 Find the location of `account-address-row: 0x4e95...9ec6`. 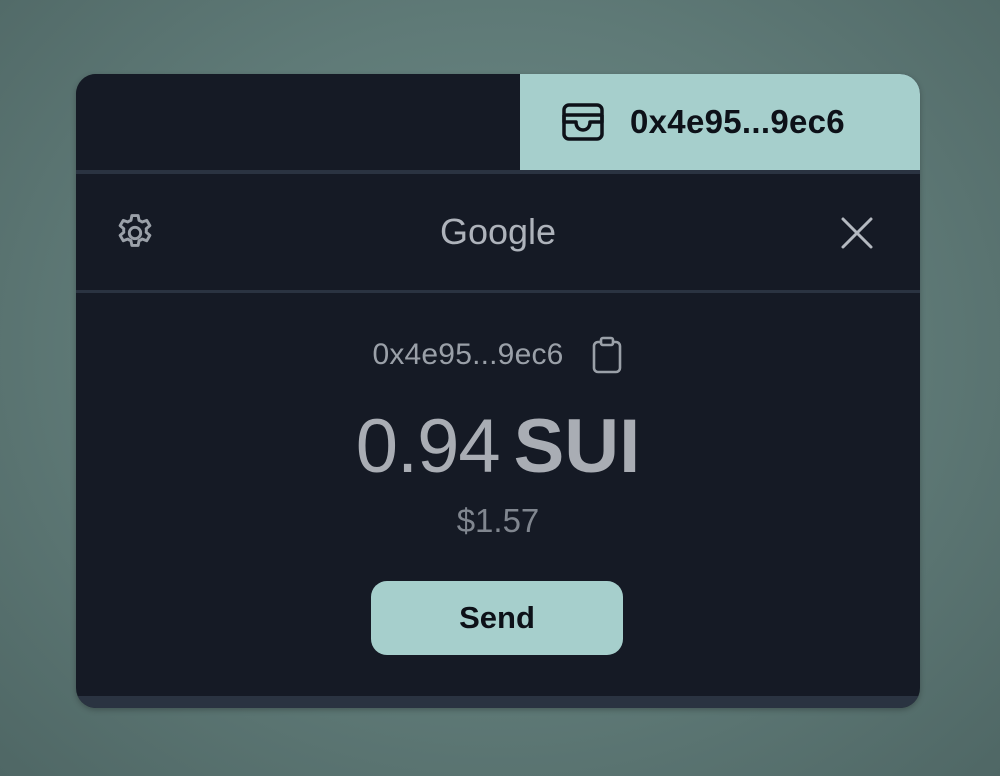

account-address-row: 0x4e95...9ec6 is located at coordinates (498, 355).